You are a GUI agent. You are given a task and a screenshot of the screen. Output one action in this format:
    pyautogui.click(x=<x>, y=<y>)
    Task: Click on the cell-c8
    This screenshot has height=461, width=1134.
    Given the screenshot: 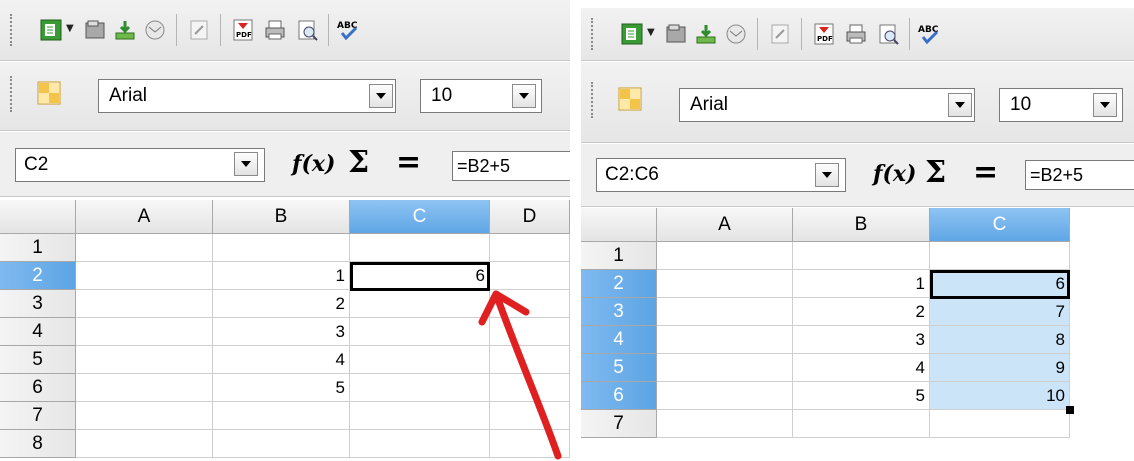 What is the action you would take?
    pyautogui.click(x=420, y=444)
    